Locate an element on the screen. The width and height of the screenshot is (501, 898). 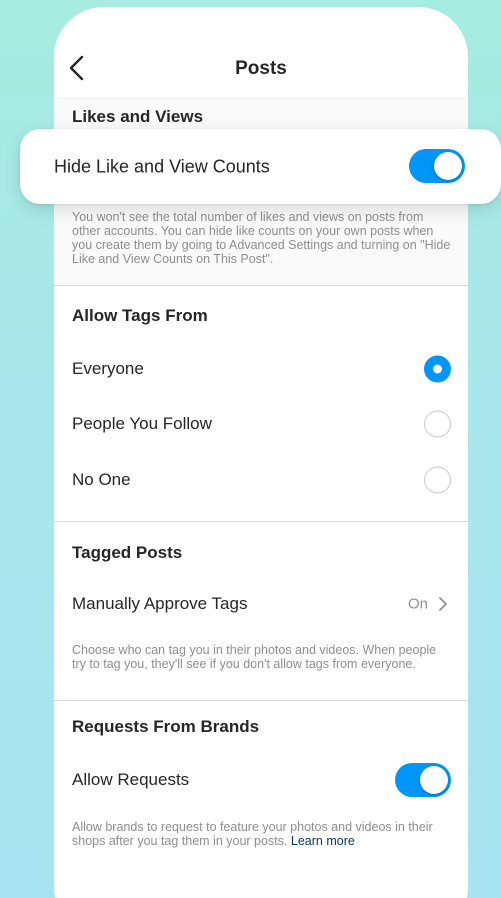
hide-counts-card: Hide Like and View Counts is located at coordinates (260, 166).